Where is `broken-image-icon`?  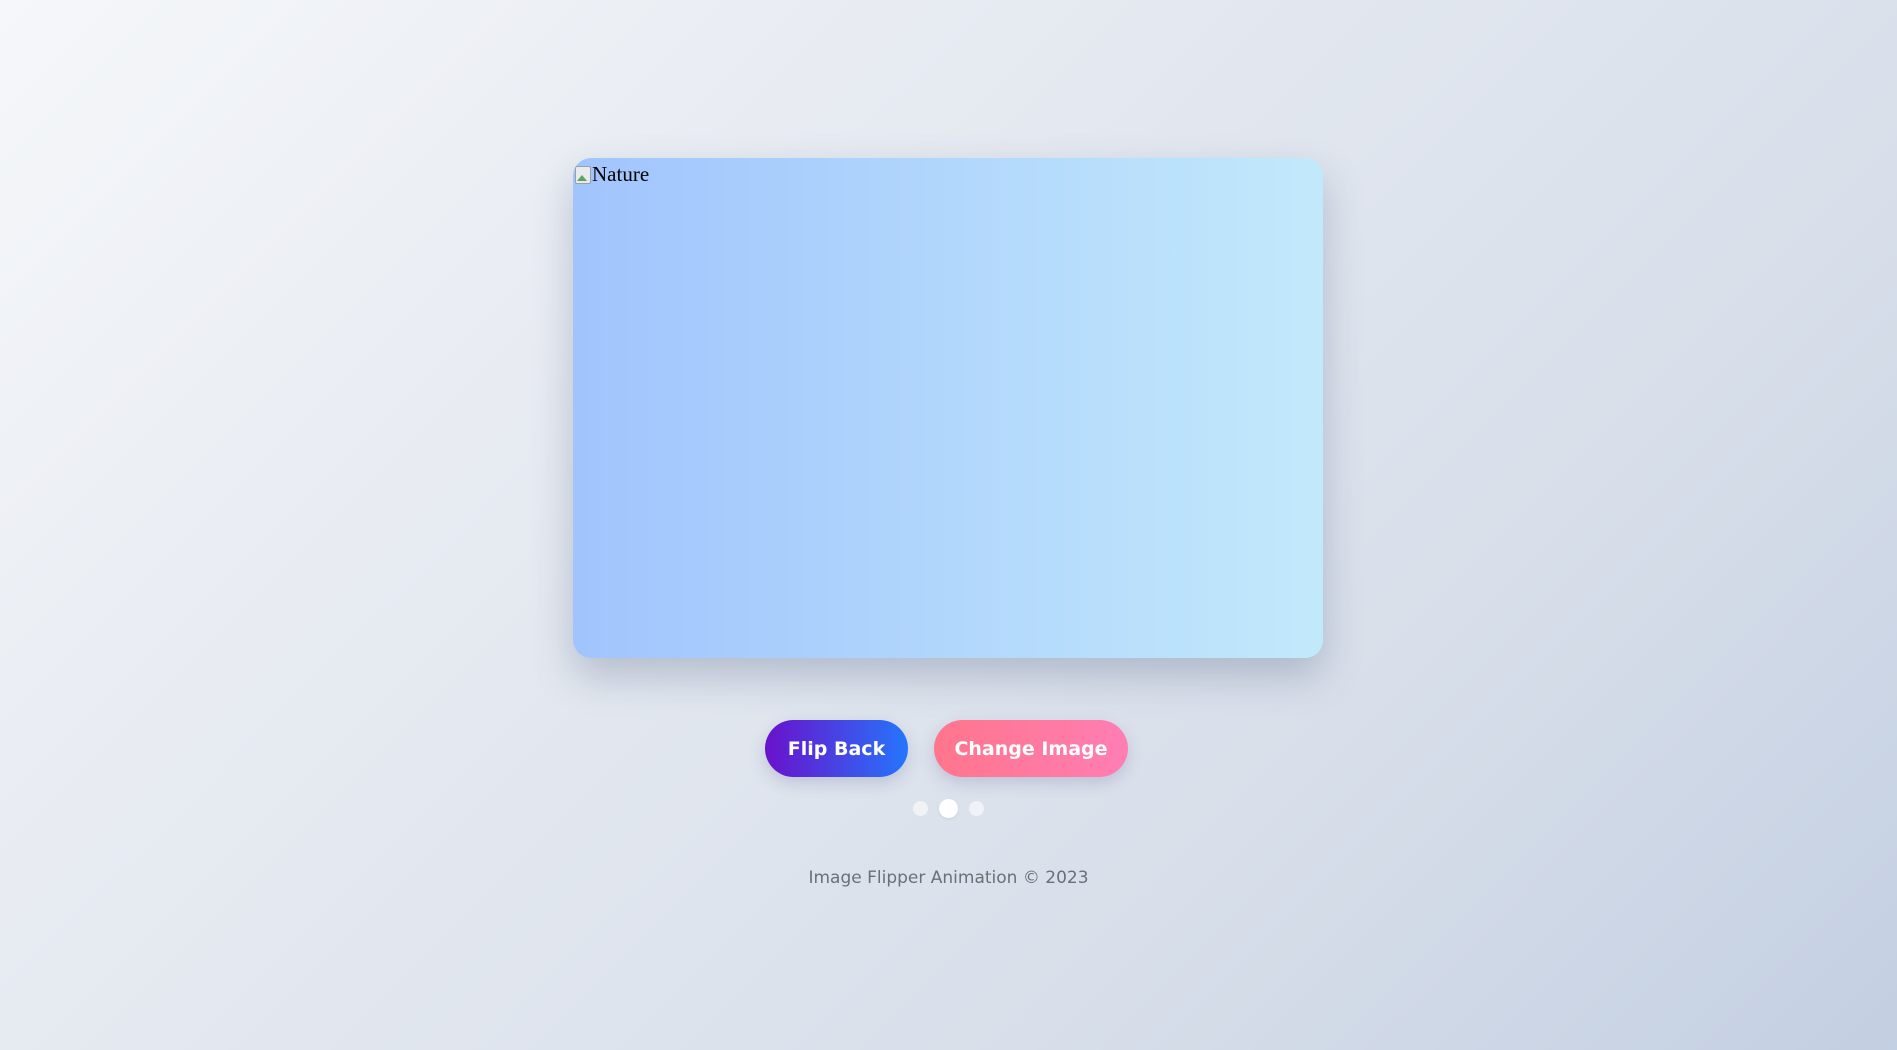
broken-image-icon is located at coordinates (582, 175).